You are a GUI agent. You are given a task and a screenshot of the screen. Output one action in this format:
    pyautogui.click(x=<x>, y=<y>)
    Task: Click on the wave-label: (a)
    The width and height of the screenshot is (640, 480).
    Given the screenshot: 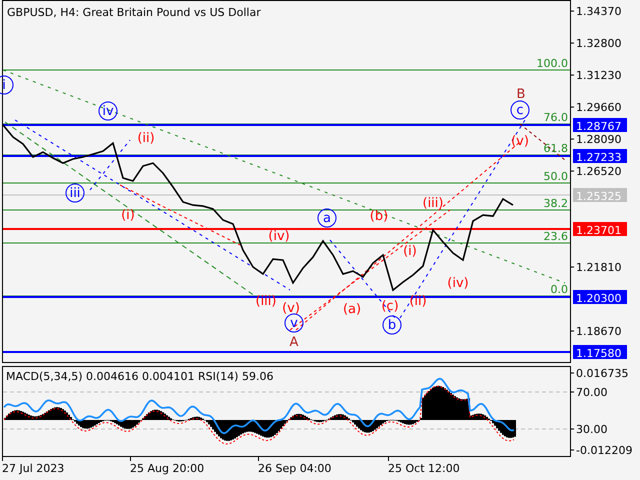 What is the action you would take?
    pyautogui.click(x=352, y=309)
    